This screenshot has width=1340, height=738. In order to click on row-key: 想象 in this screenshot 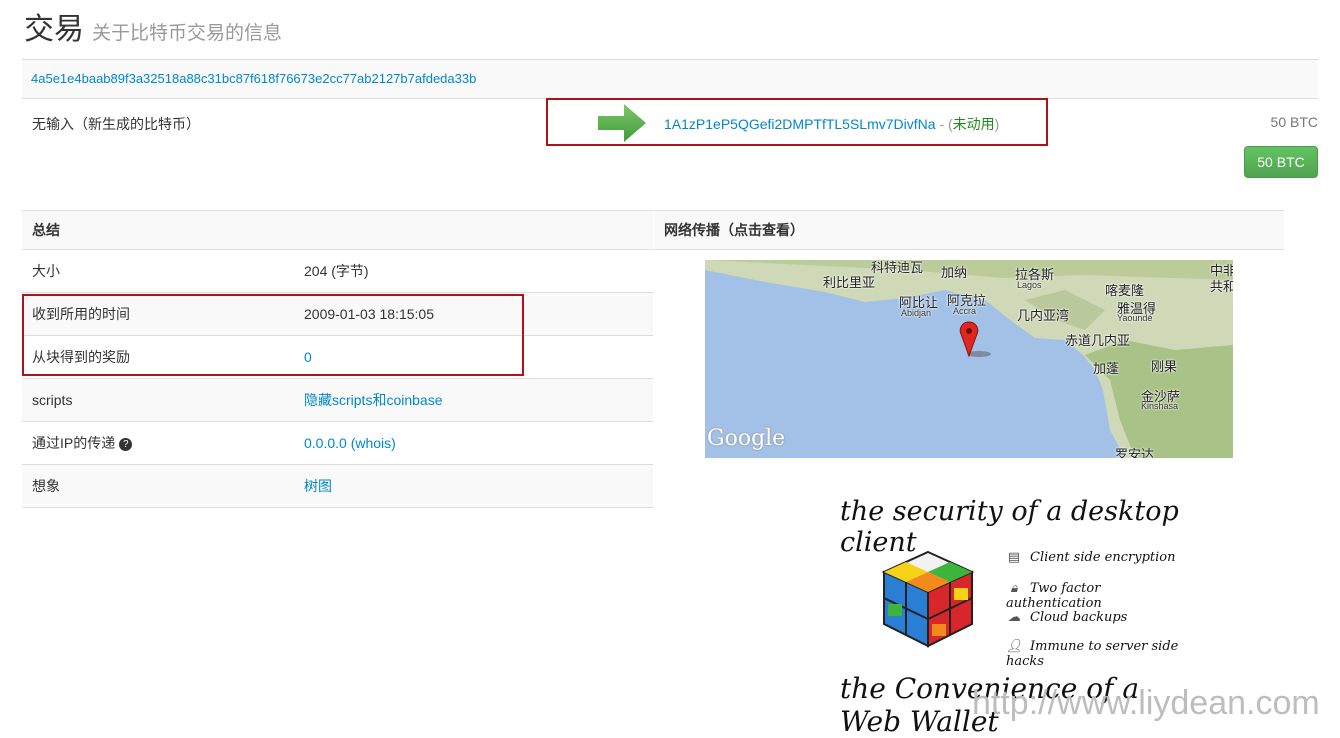, I will do `click(46, 486)`.